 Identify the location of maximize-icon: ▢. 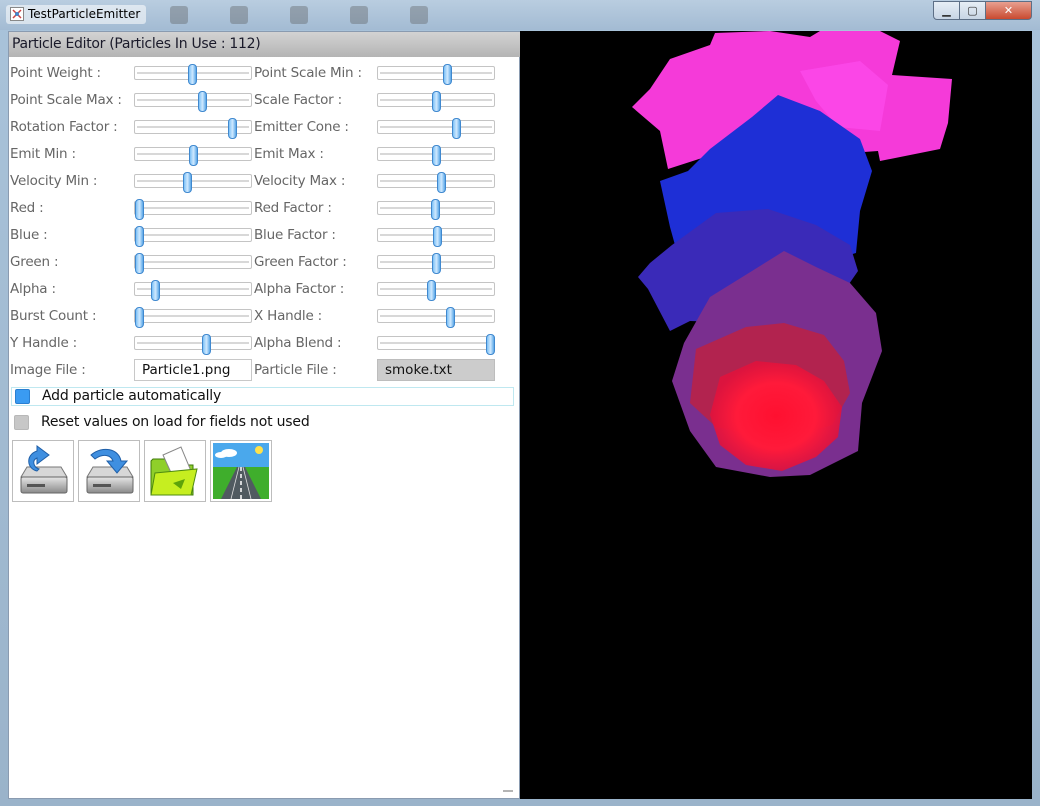
(972, 10).